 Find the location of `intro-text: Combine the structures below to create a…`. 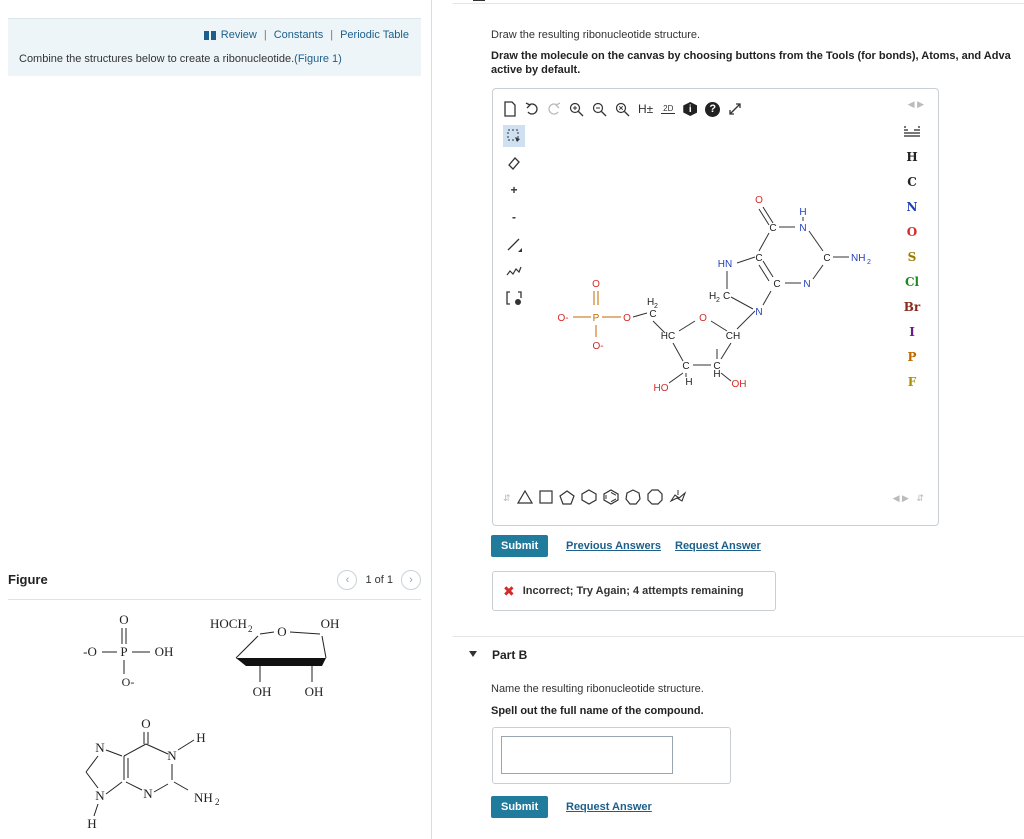

intro-text: Combine the structures below to create a… is located at coordinates (180, 59).